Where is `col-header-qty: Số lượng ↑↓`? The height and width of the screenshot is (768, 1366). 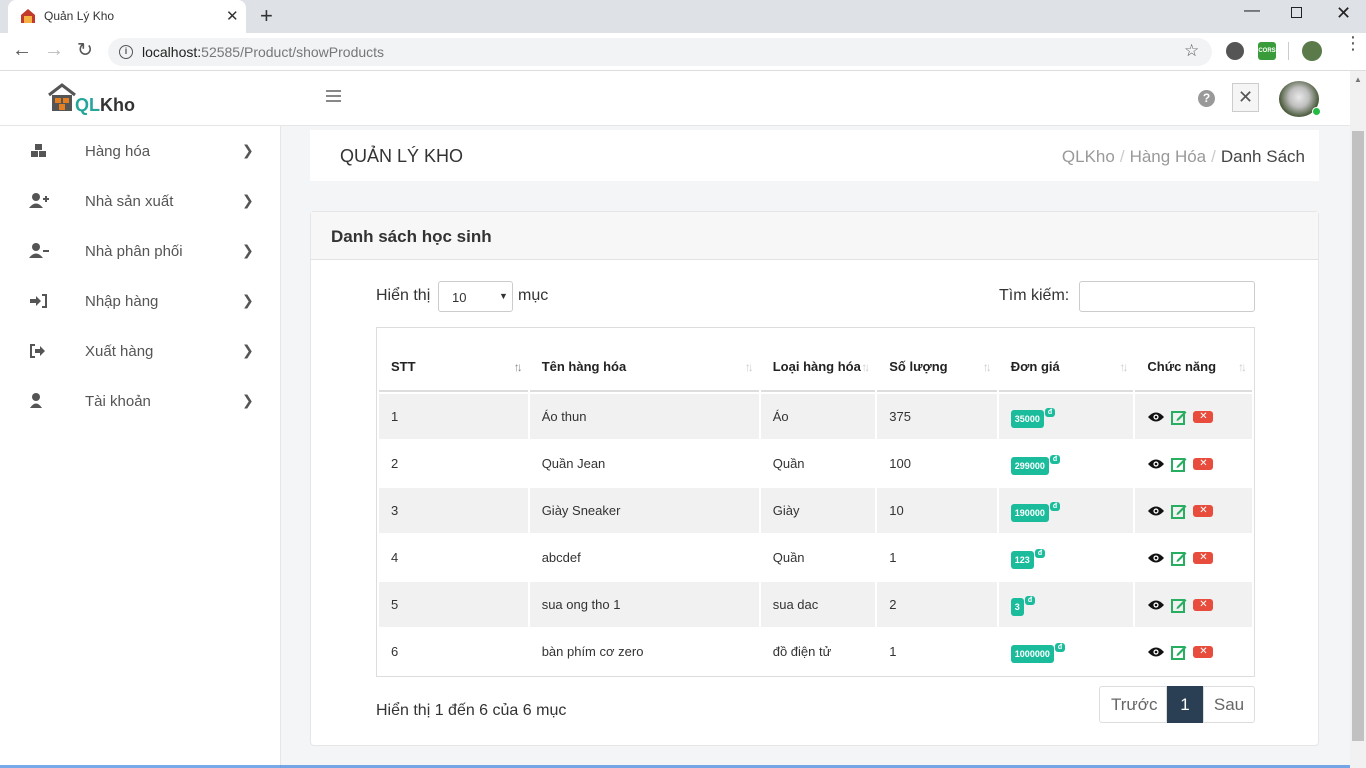
col-header-qty: Số lượng ↑↓ is located at coordinates (937, 361).